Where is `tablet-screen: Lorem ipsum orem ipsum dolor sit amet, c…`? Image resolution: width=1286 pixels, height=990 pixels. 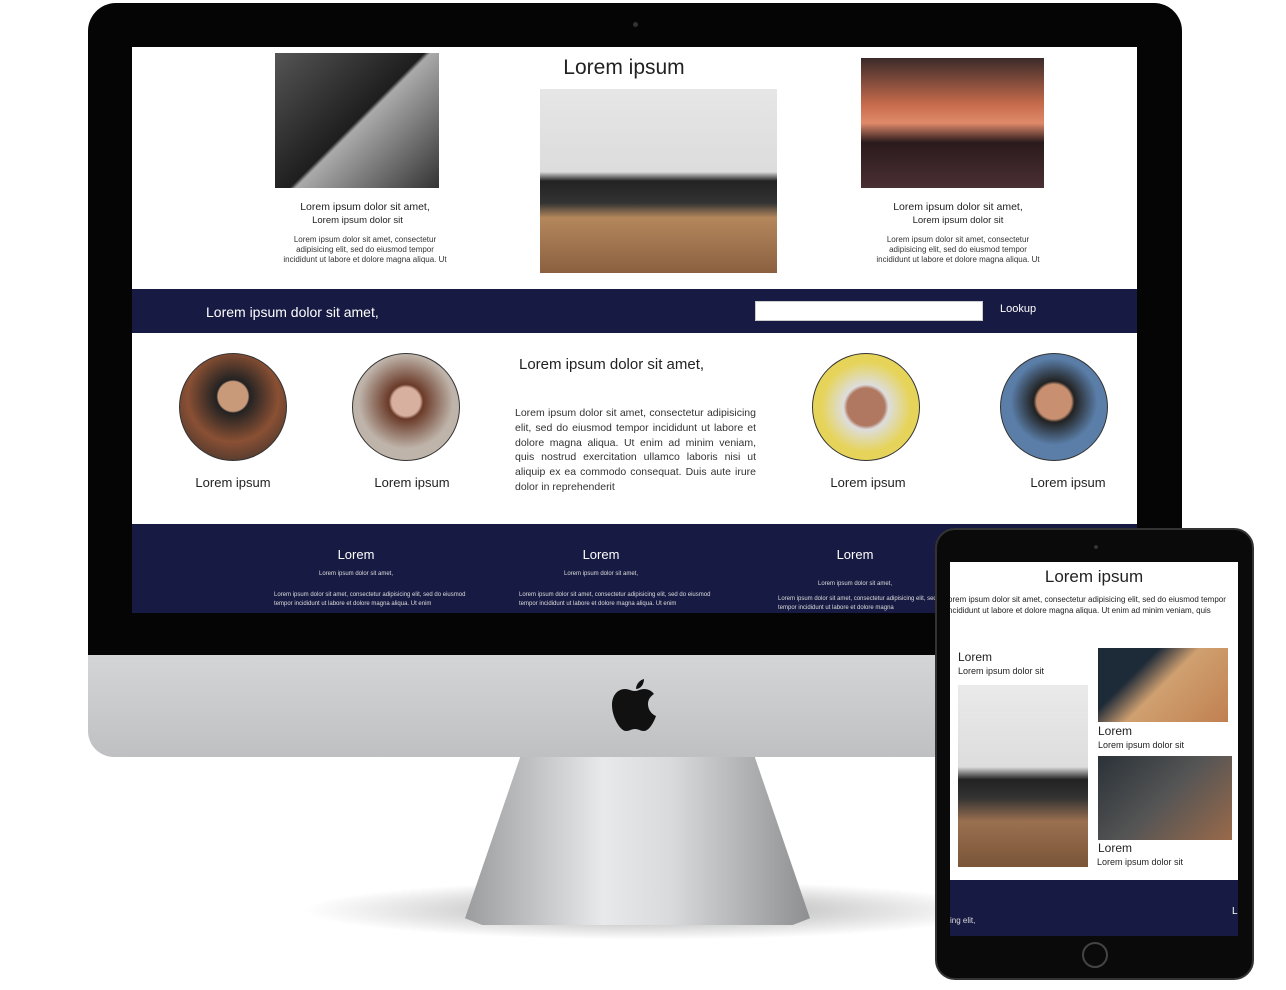
tablet-screen: Lorem ipsum orem ipsum dolor sit amet, c… is located at coordinates (1094, 749).